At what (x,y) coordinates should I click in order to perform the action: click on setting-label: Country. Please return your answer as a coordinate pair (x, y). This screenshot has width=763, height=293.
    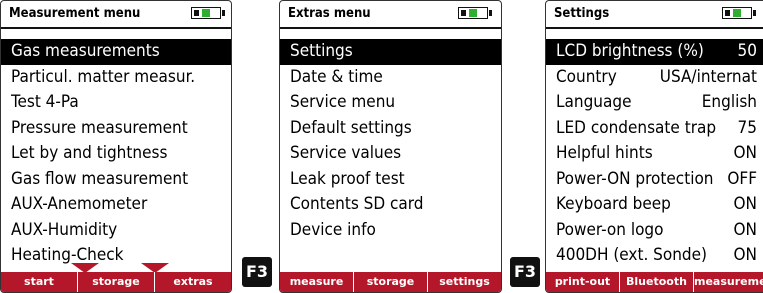
    Looking at the image, I should click on (586, 76).